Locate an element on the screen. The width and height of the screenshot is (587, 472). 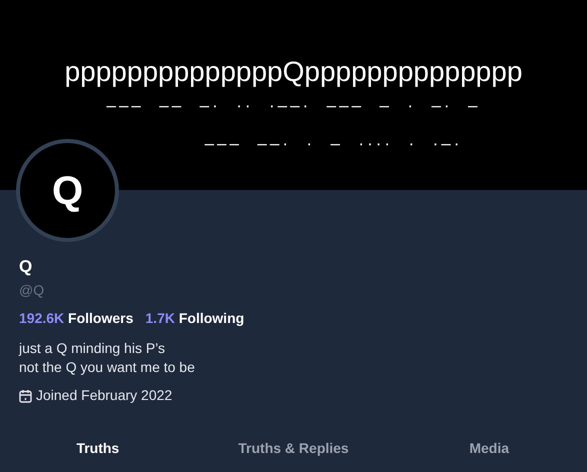
calendar-icon is located at coordinates (25, 395).